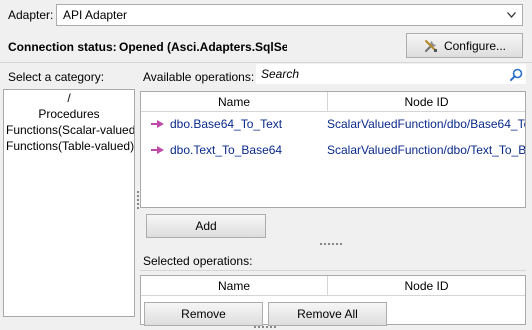 The height and width of the screenshot is (330, 532). Describe the element at coordinates (198, 261) in the screenshot. I see `selected-operations-label: Selected operations:` at that location.